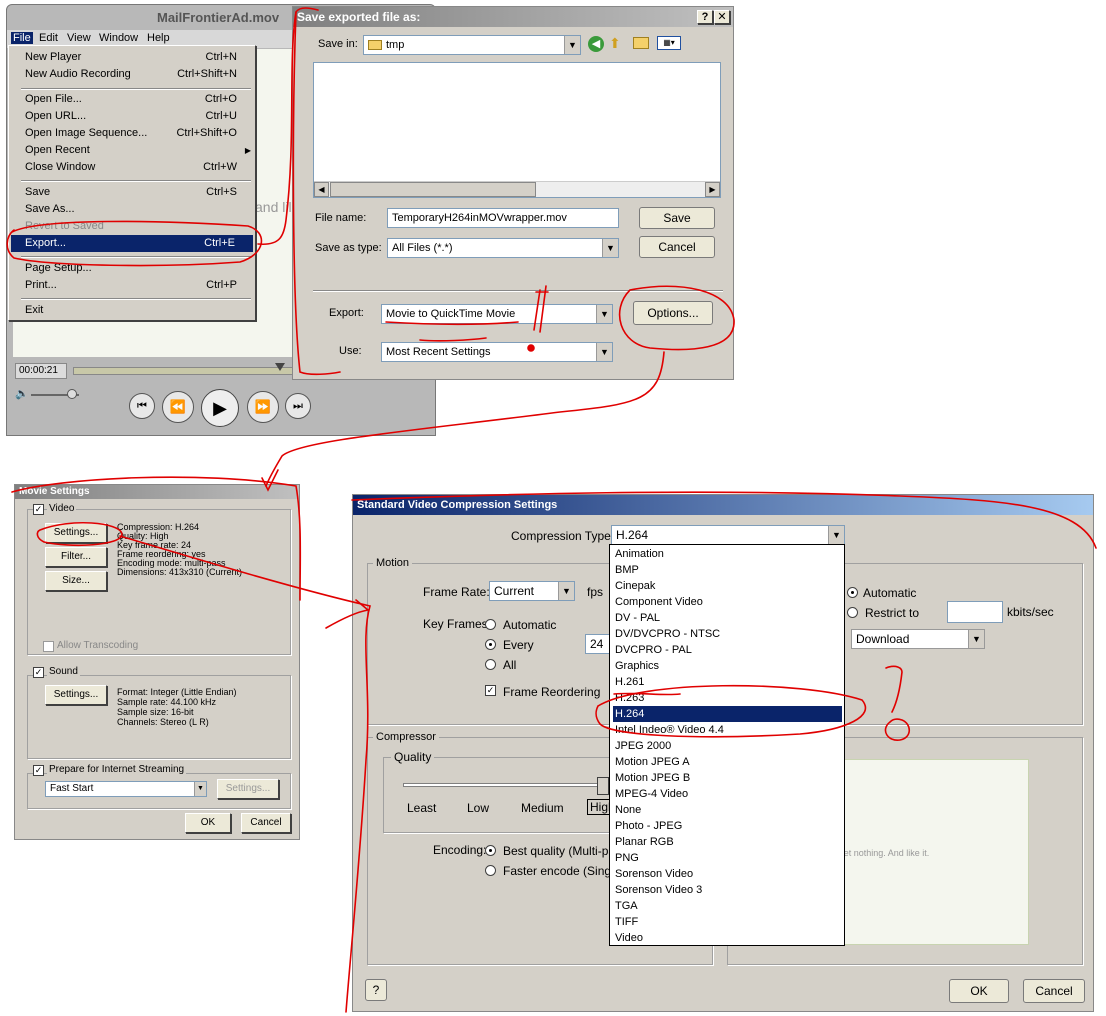  Describe the element at coordinates (465, 419) in the screenshot. I see `annotation-options-to-moviesettings-line` at that location.